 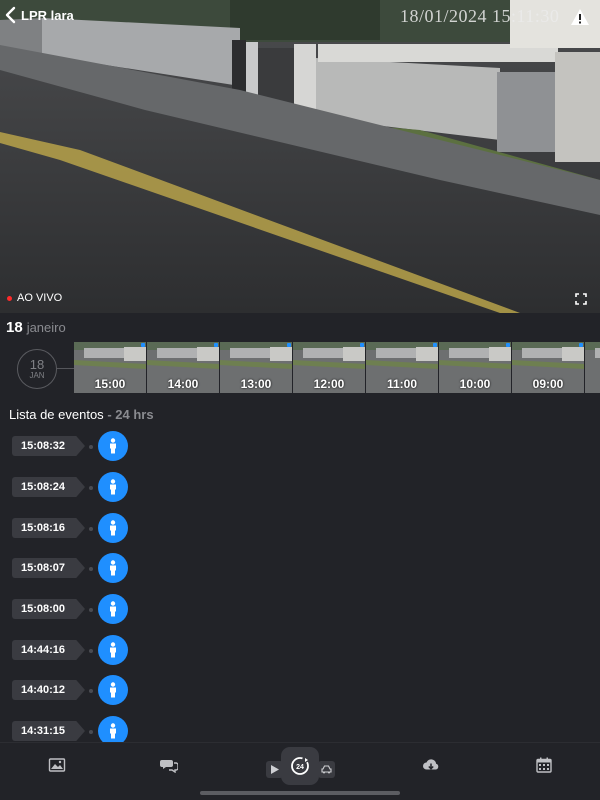 What do you see at coordinates (14, 327) in the screenshot?
I see `date-day: 18` at bounding box center [14, 327].